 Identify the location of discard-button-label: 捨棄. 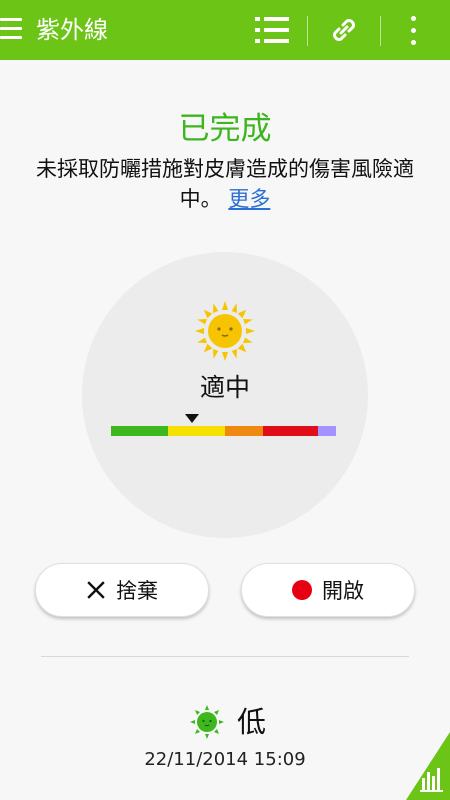
(137, 591).